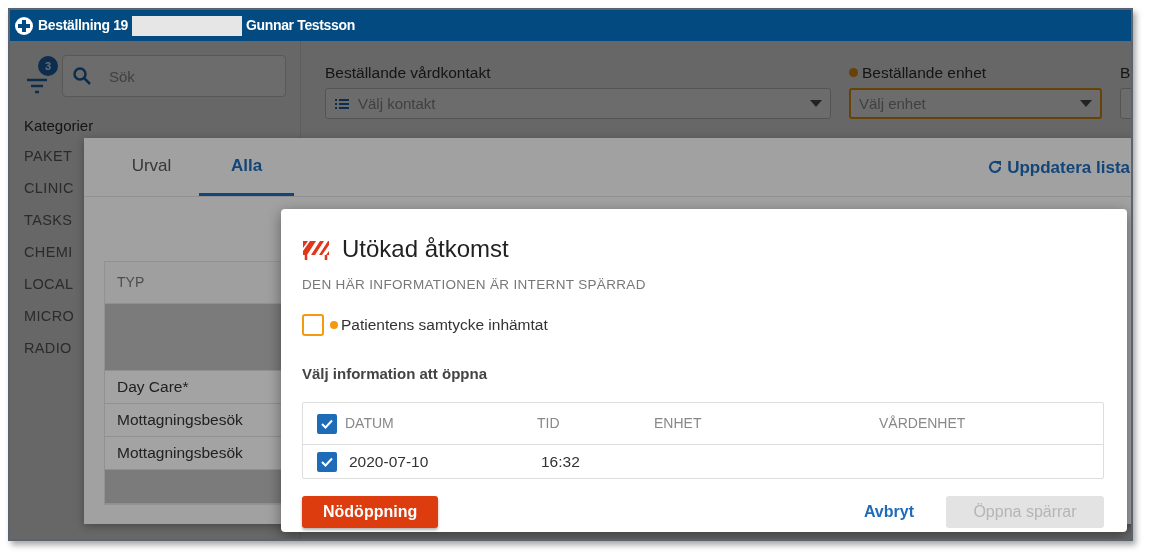 Image resolution: width=1150 pixels, height=557 pixels. Describe the element at coordinates (408, 73) in the screenshot. I see `field-label: Beställande vårdkontakt` at that location.